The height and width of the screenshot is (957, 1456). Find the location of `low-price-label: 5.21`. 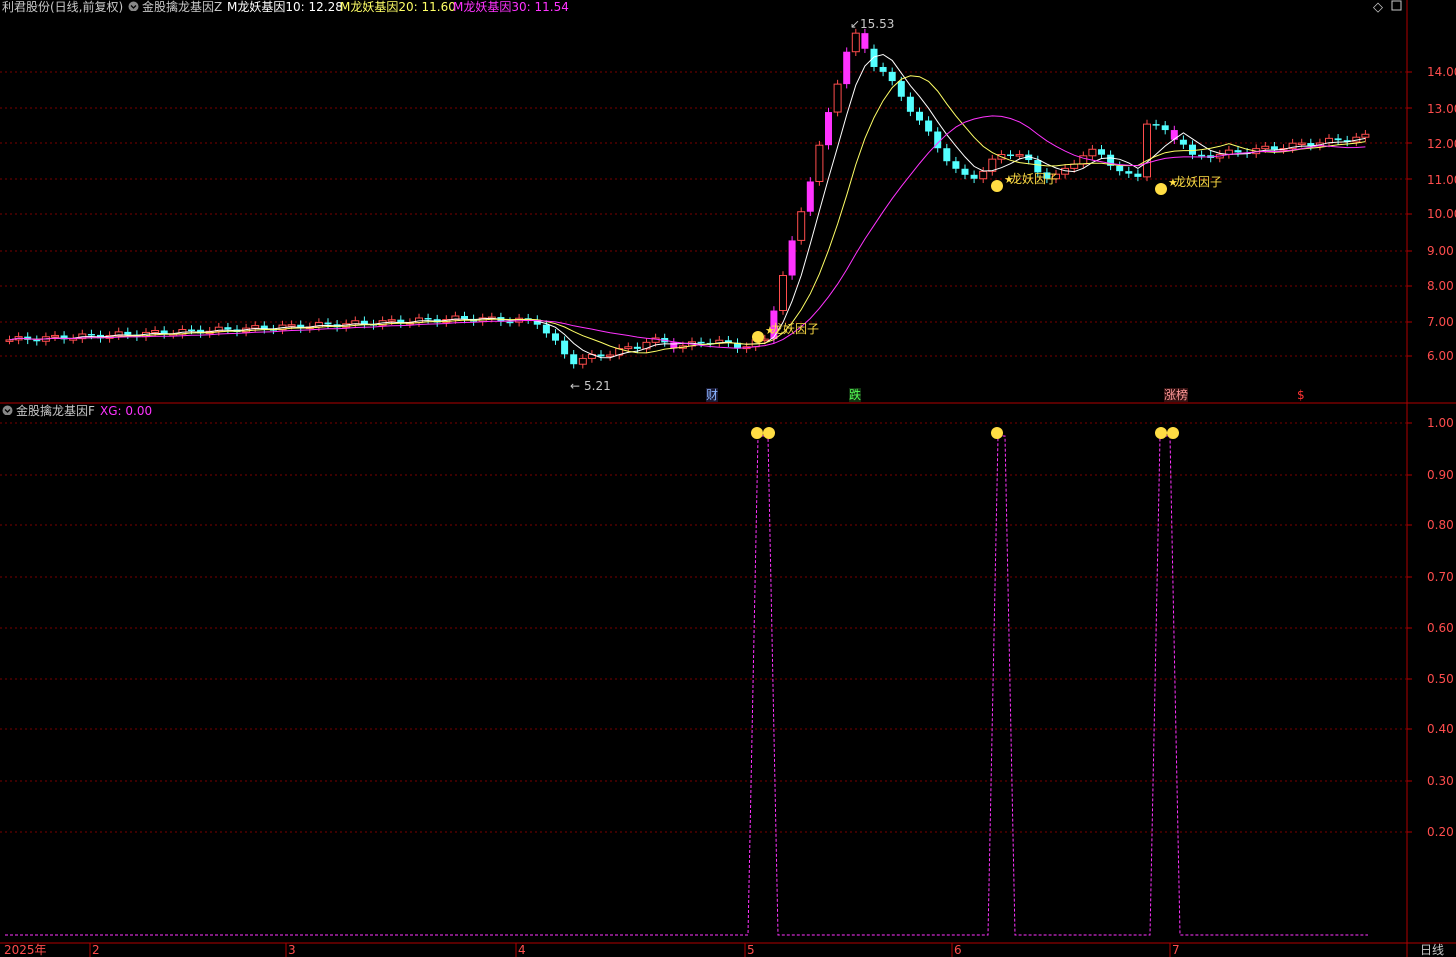

low-price-label: 5.21 is located at coordinates (597, 386).